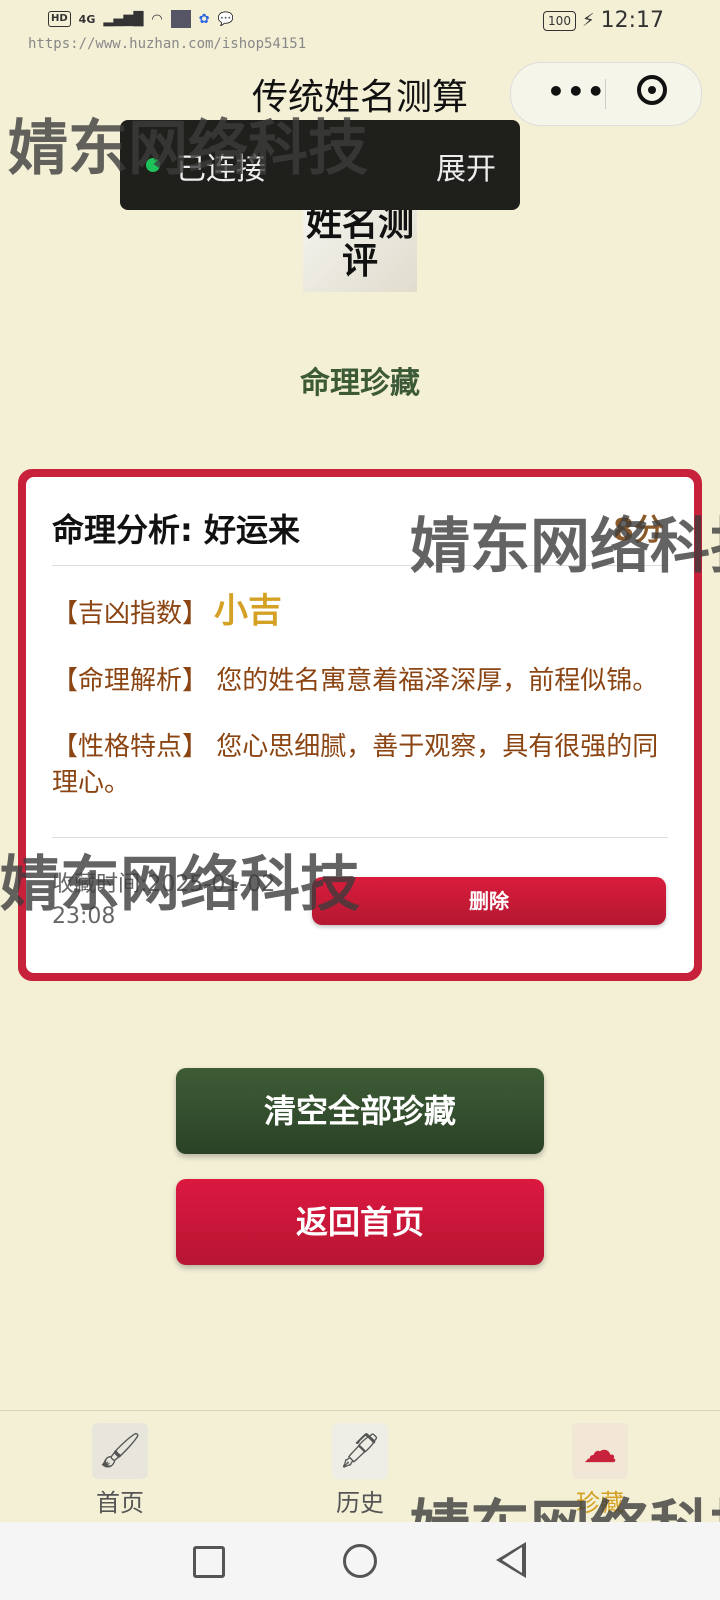  What do you see at coordinates (632, 20) in the screenshot?
I see `clock: 12:17` at bounding box center [632, 20].